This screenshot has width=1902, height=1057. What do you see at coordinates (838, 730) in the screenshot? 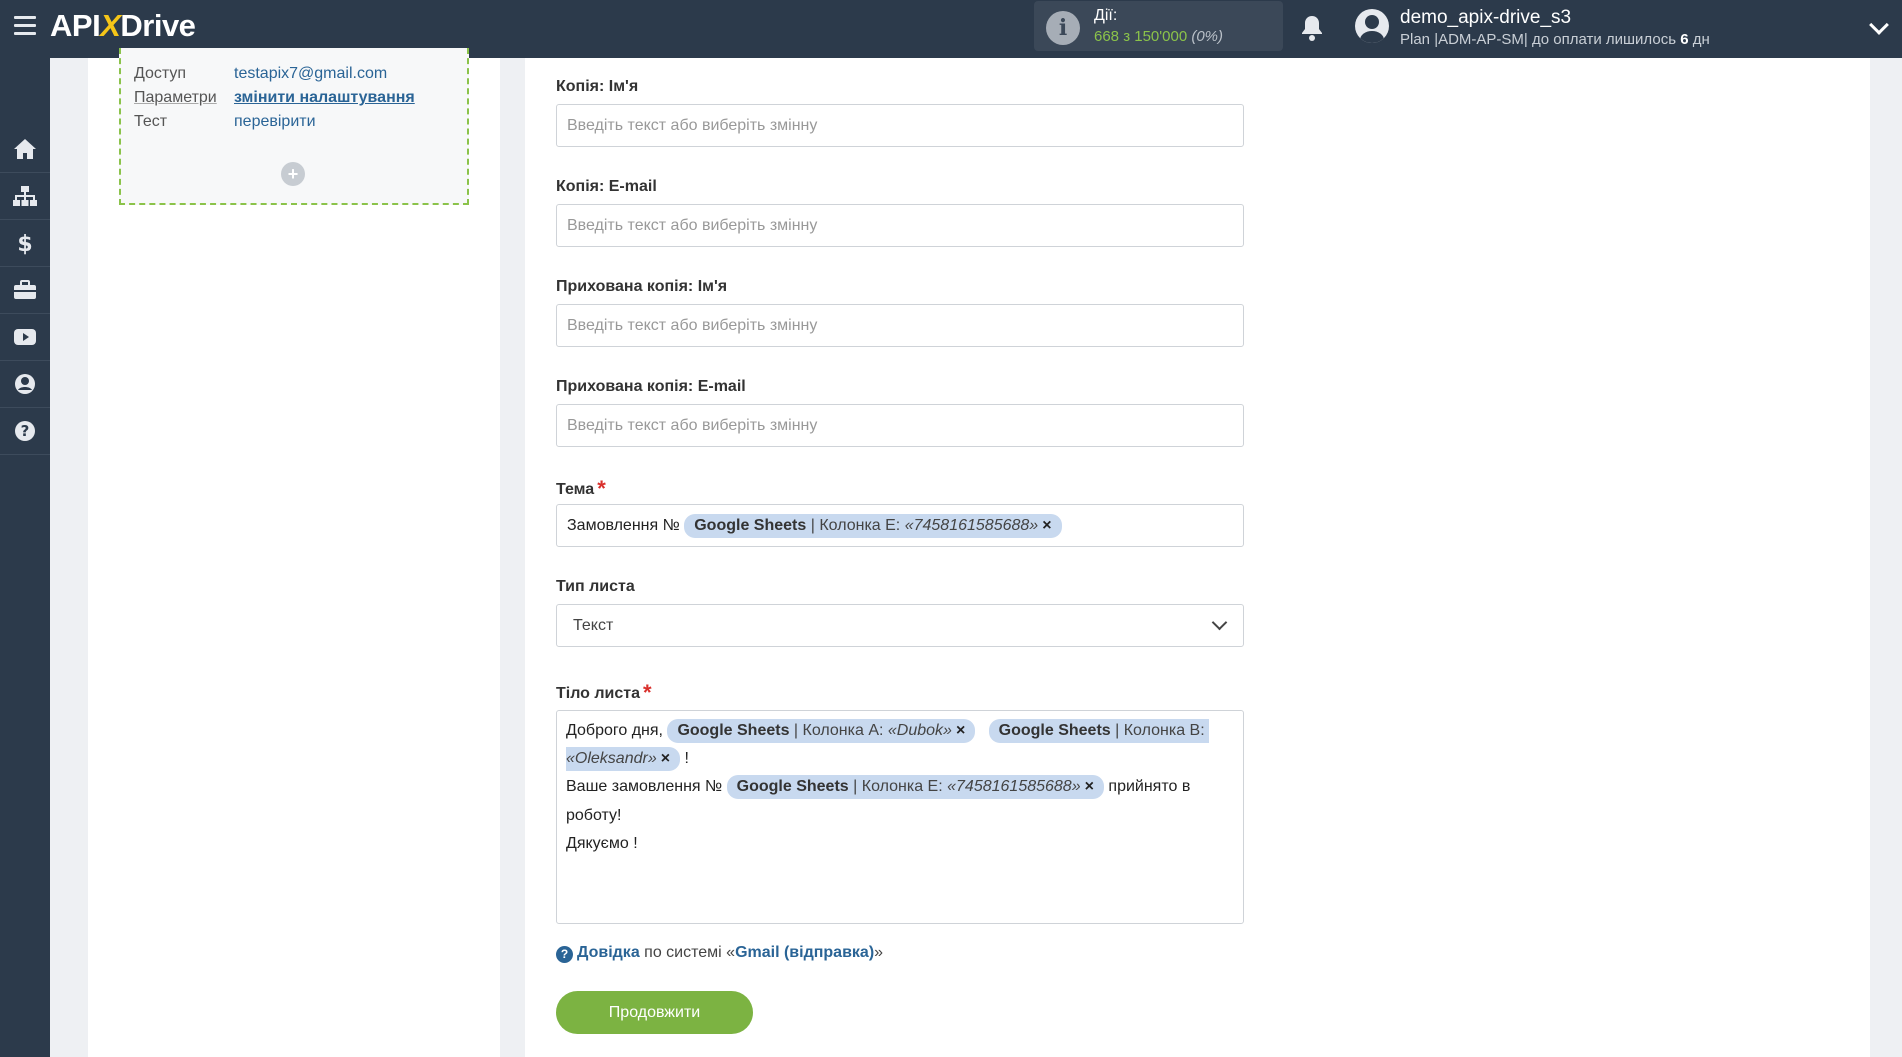
I see `chip-detail: | Колонка A:` at bounding box center [838, 730].